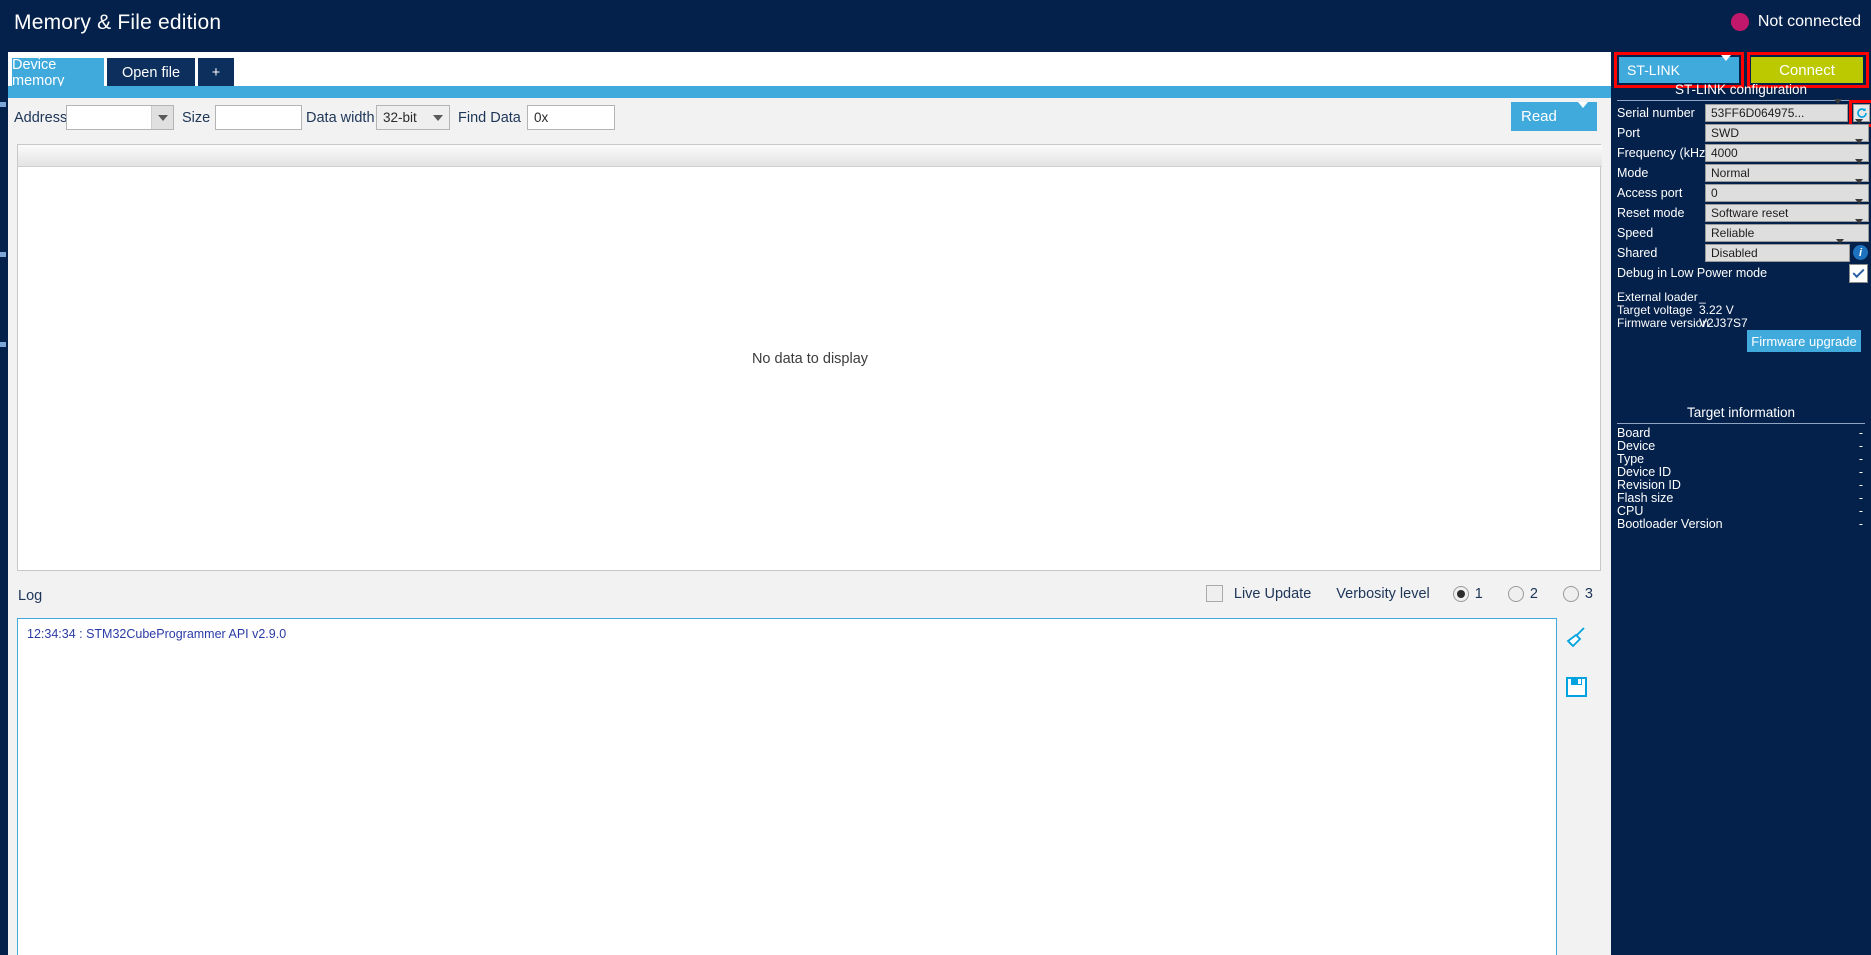 This screenshot has width=1871, height=955. Describe the element at coordinates (1631, 459) in the screenshot. I see `target-info-key: Type` at that location.